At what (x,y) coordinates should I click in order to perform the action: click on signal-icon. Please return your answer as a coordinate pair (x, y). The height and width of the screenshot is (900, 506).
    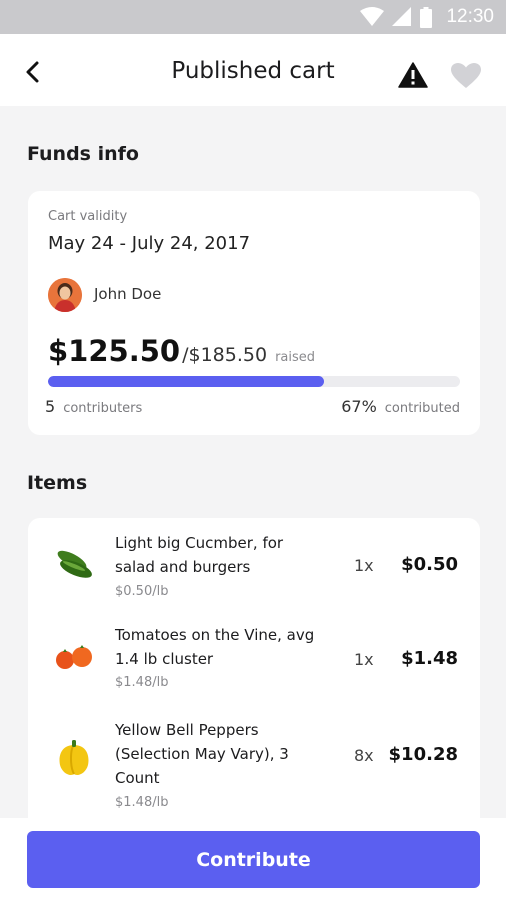
    Looking at the image, I should click on (402, 16).